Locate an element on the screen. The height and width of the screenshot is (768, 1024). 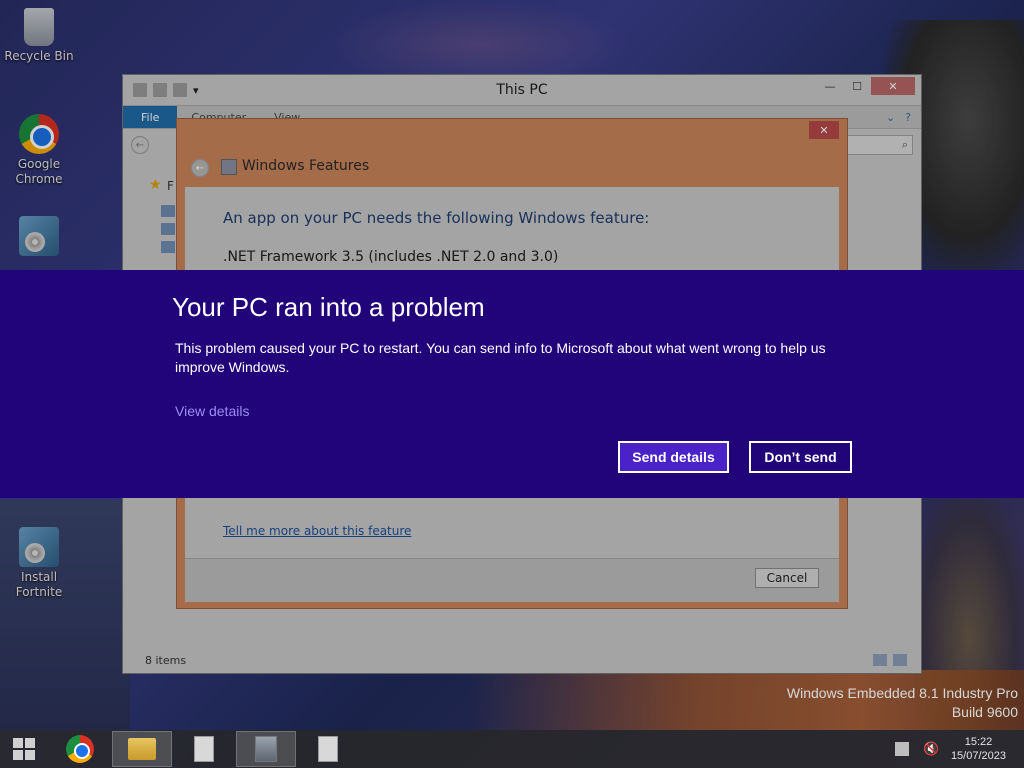
system-tray: 🔇 15:22 15/07/2023 is located at coordinates (959, 749).